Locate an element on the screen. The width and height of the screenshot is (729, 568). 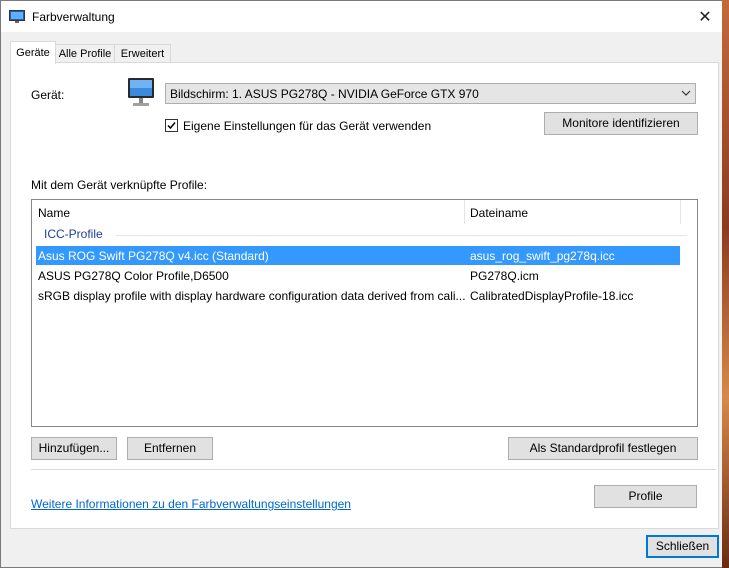
color-management-icon is located at coordinates (17, 16).